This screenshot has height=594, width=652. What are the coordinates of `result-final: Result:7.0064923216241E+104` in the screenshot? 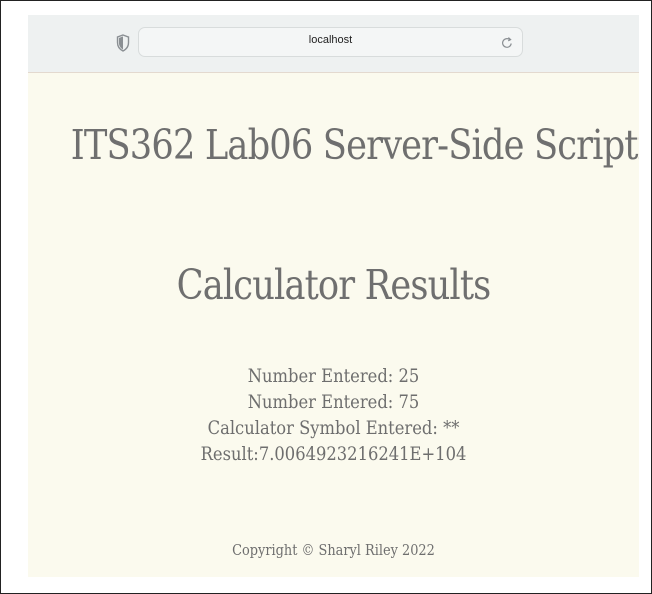 It's located at (333, 454).